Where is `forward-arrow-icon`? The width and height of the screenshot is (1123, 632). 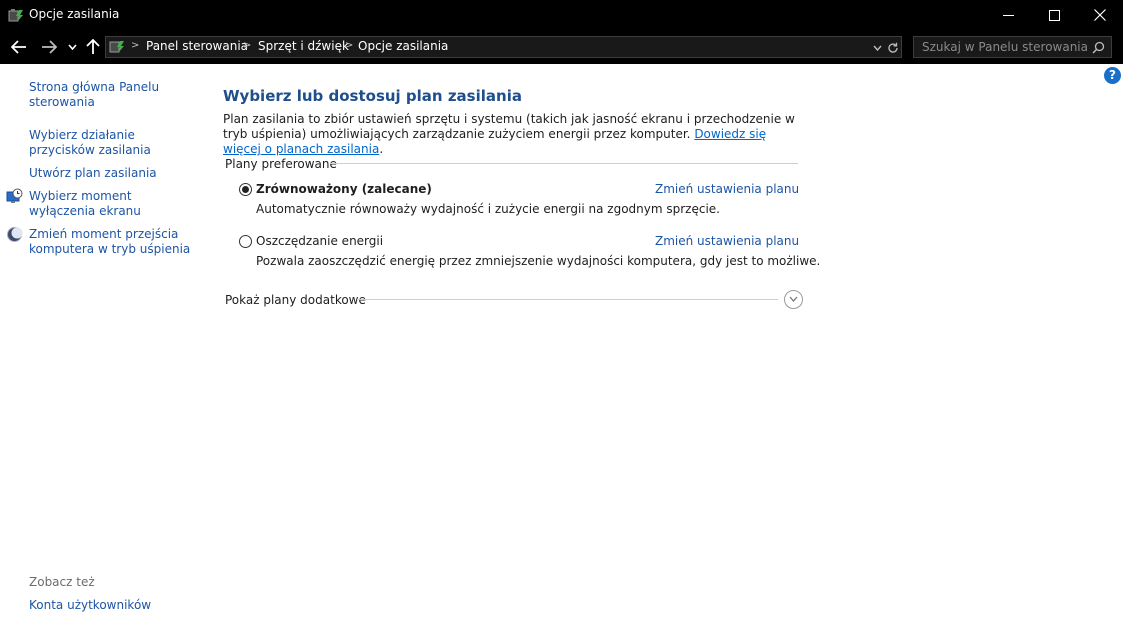
forward-arrow-icon is located at coordinates (49, 47).